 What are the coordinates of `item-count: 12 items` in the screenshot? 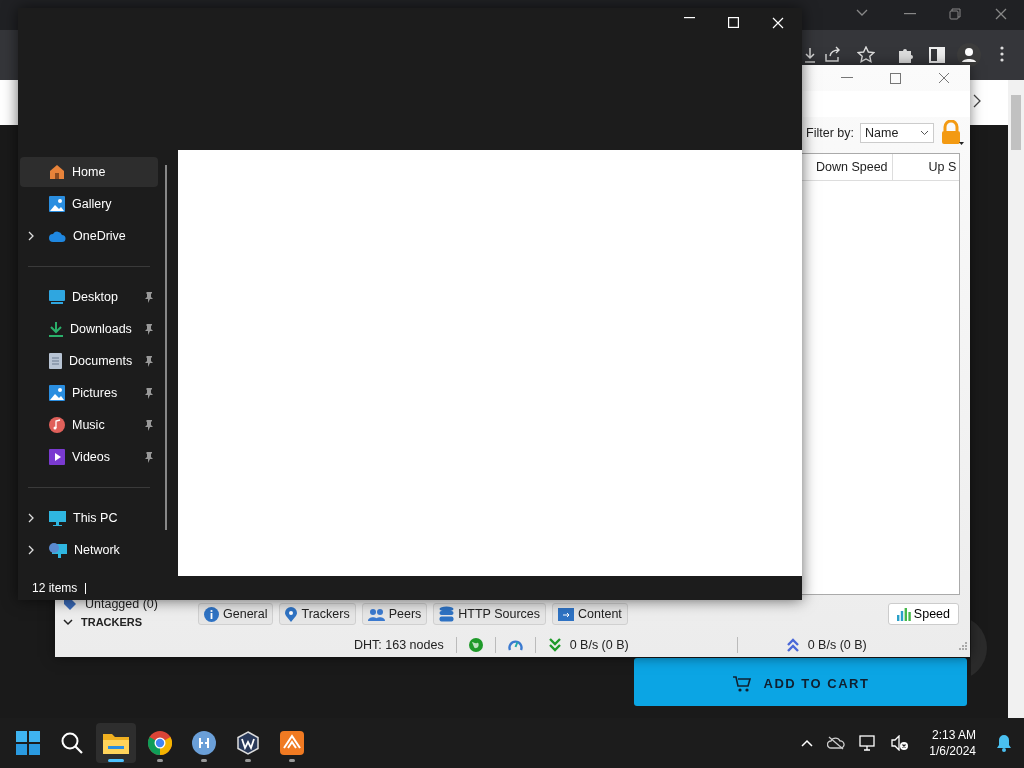 It's located at (55, 588).